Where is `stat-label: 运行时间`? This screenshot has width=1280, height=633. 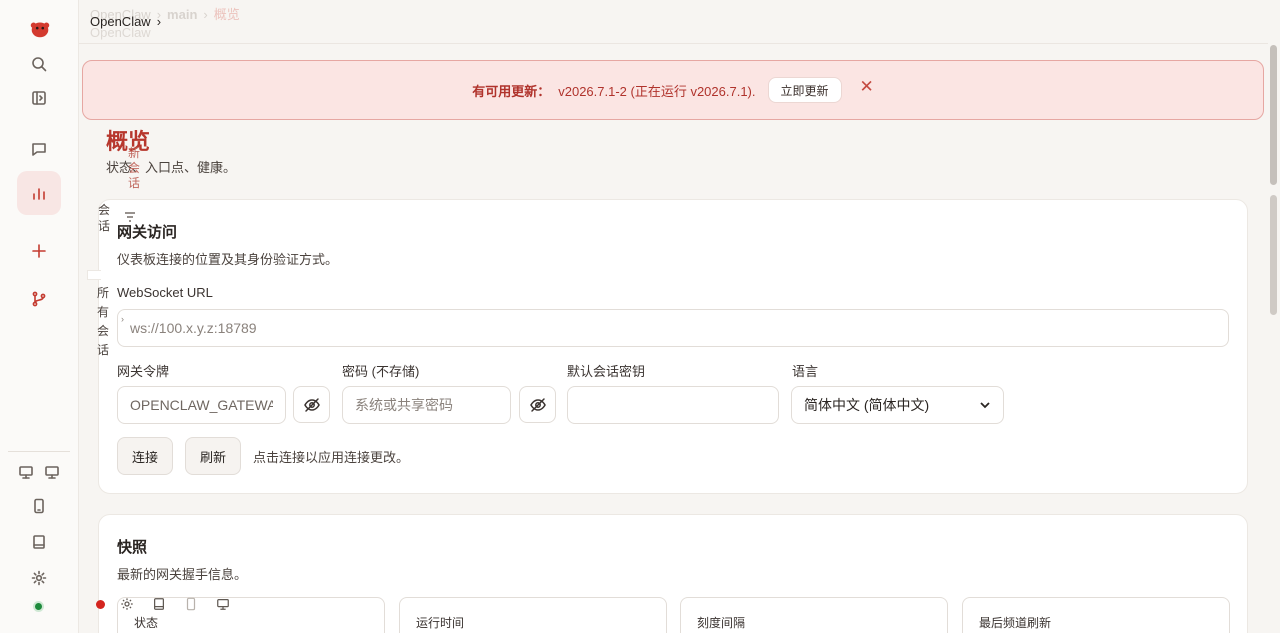
stat-label: 运行时间 is located at coordinates (440, 623).